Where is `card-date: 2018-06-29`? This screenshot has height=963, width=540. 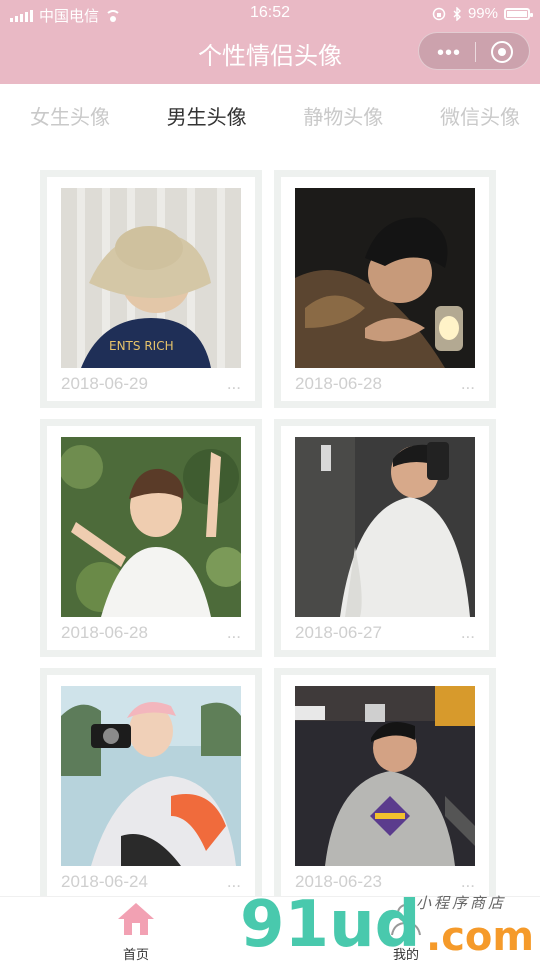
card-date: 2018-06-29 is located at coordinates (104, 383).